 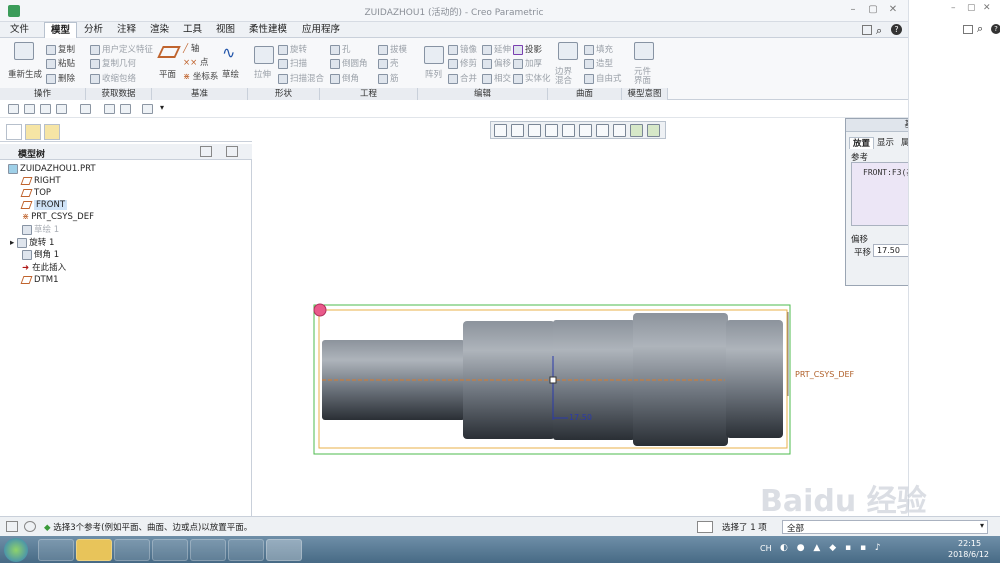 What do you see at coordinates (24, 51) in the screenshot?
I see `regenerate-icon` at bounding box center [24, 51].